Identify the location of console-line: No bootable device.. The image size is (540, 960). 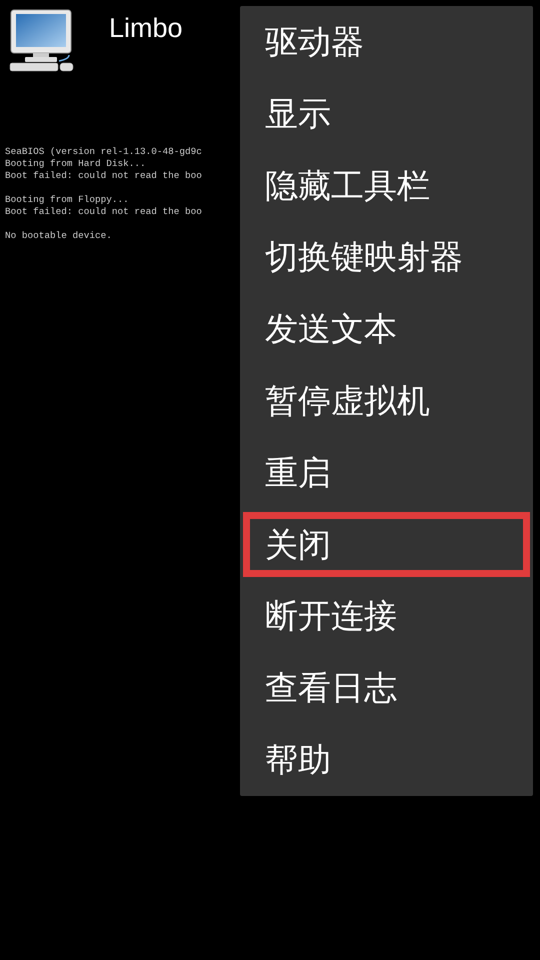
(58, 236).